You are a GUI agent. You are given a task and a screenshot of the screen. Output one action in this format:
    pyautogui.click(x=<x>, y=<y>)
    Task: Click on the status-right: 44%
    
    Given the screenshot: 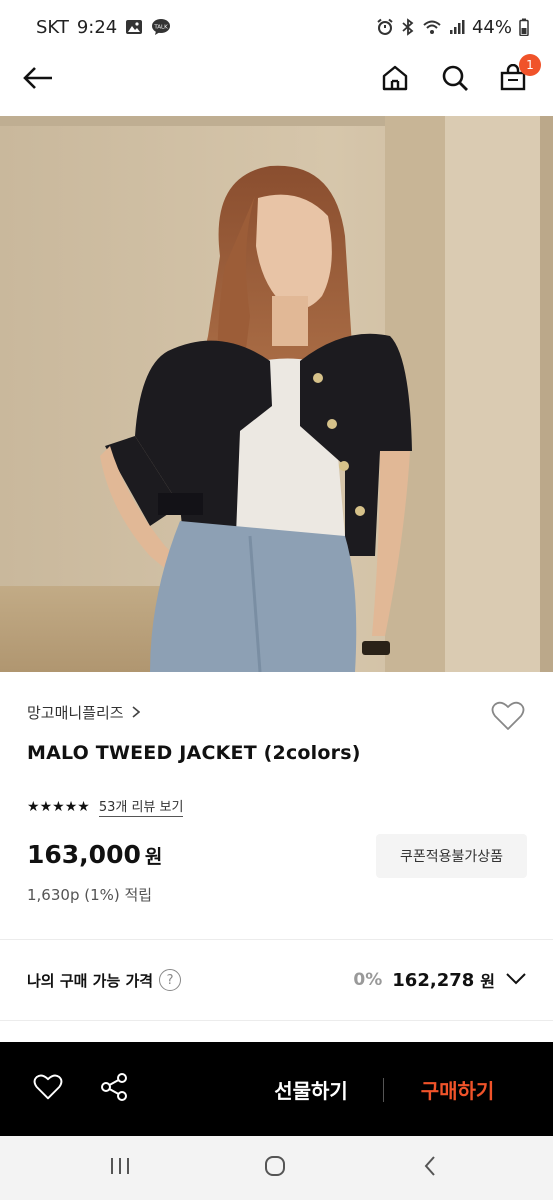 What is the action you would take?
    pyautogui.click(x=452, y=27)
    